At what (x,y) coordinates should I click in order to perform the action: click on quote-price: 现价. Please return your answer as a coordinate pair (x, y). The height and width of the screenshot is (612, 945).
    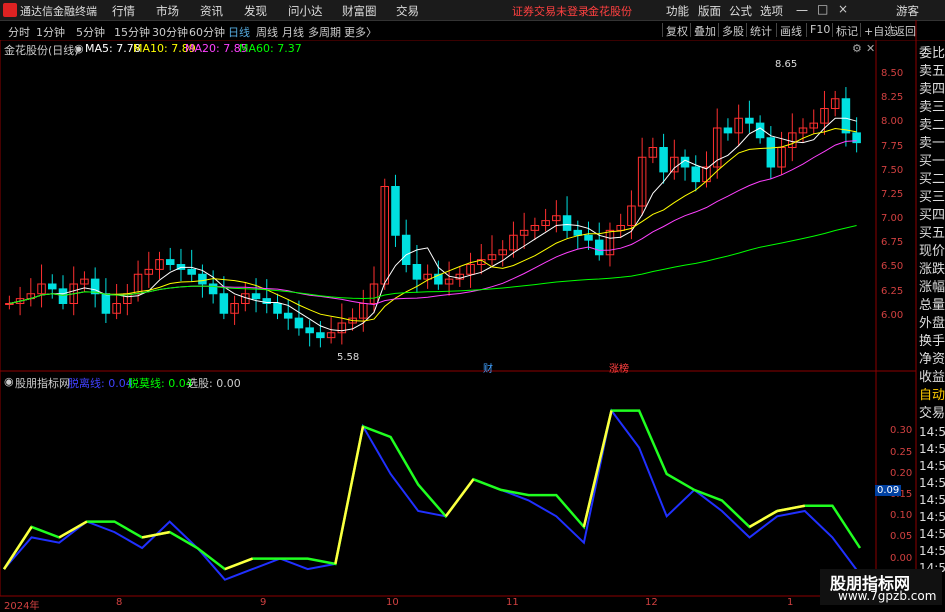
    Looking at the image, I should click on (932, 252).